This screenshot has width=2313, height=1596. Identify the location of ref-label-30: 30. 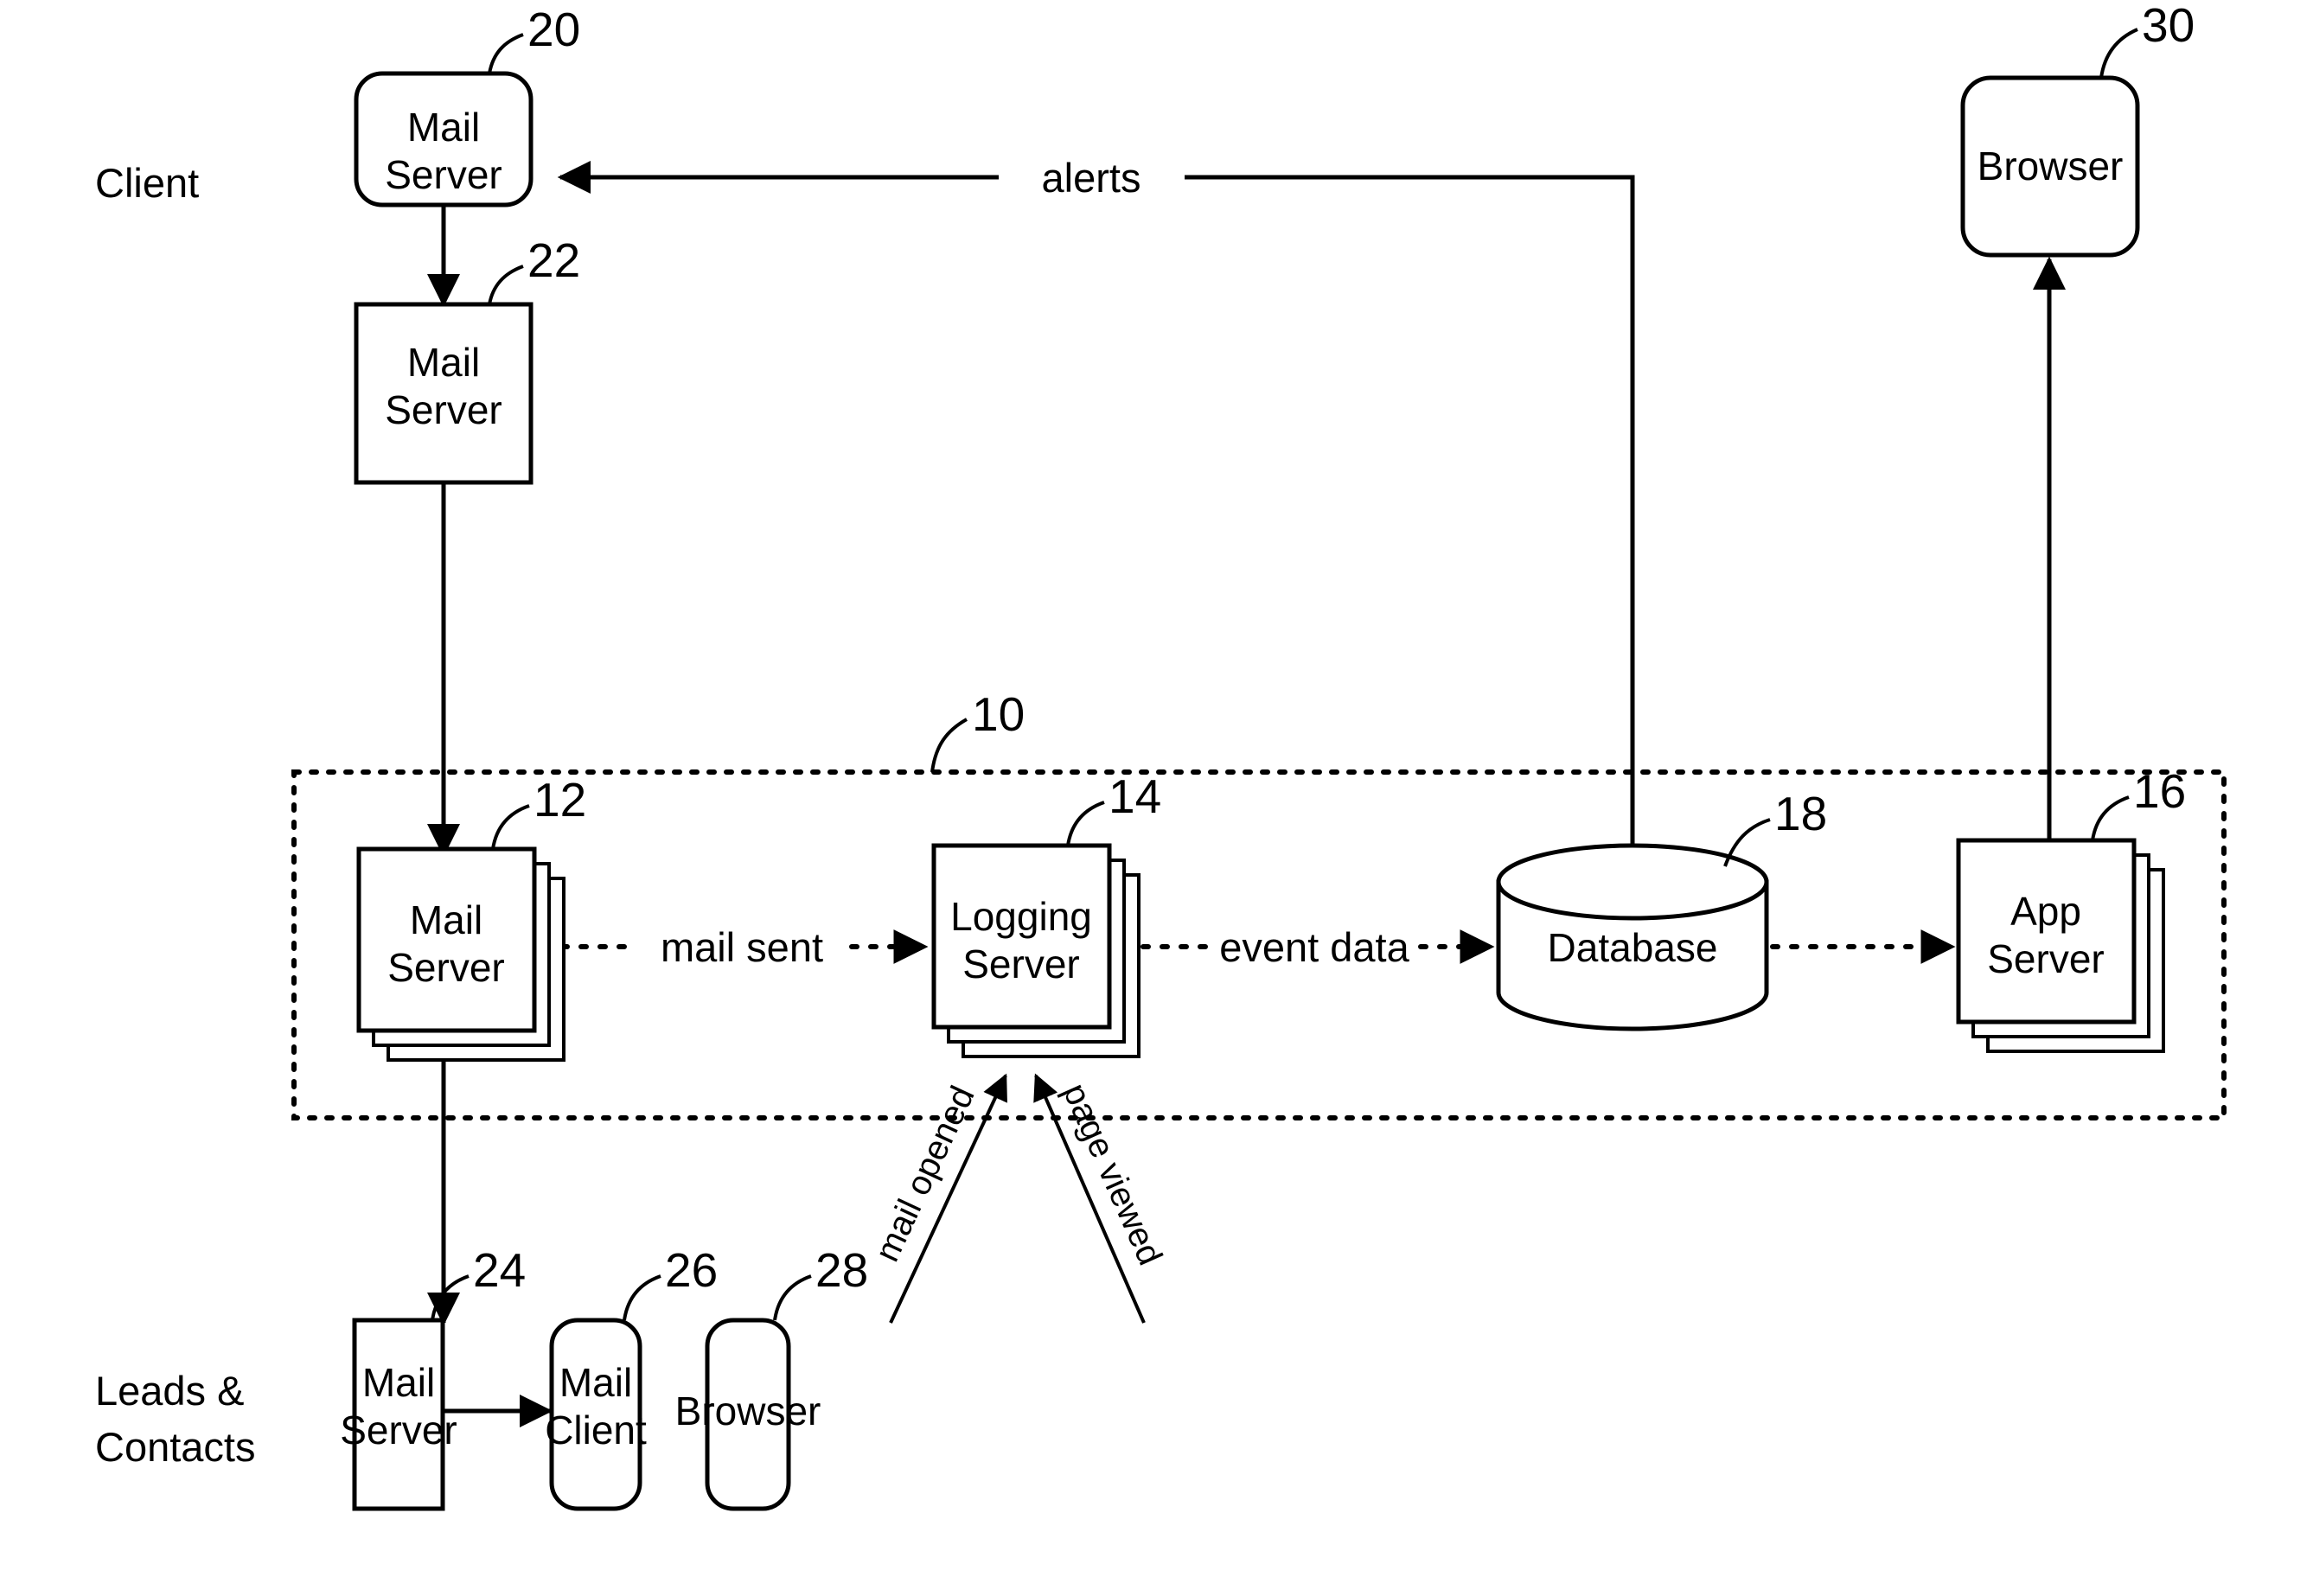
(2169, 26).